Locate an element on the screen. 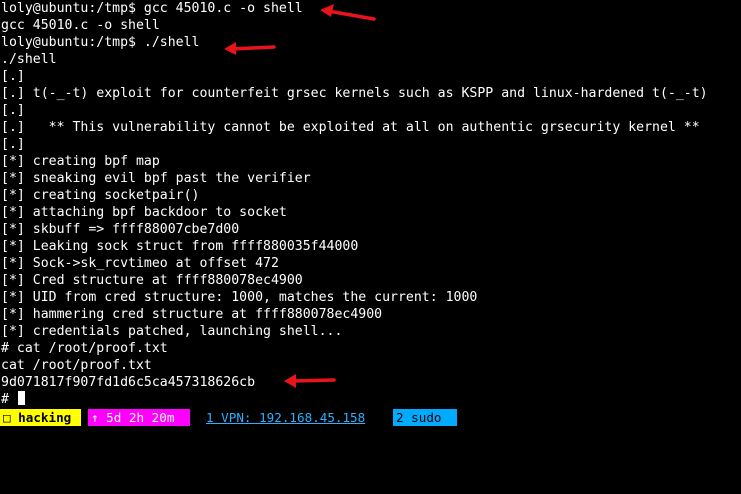 This screenshot has width=741, height=494. terminal-line: [*] creating socketpair() is located at coordinates (100, 195).